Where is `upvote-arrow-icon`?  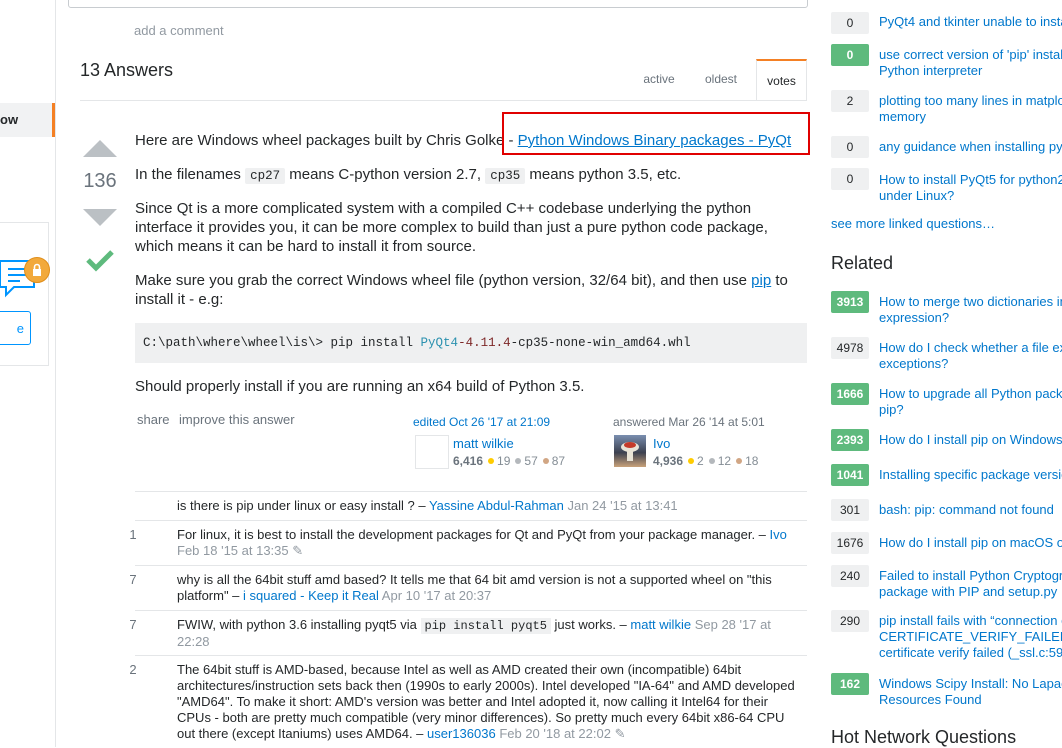 upvote-arrow-icon is located at coordinates (100, 148).